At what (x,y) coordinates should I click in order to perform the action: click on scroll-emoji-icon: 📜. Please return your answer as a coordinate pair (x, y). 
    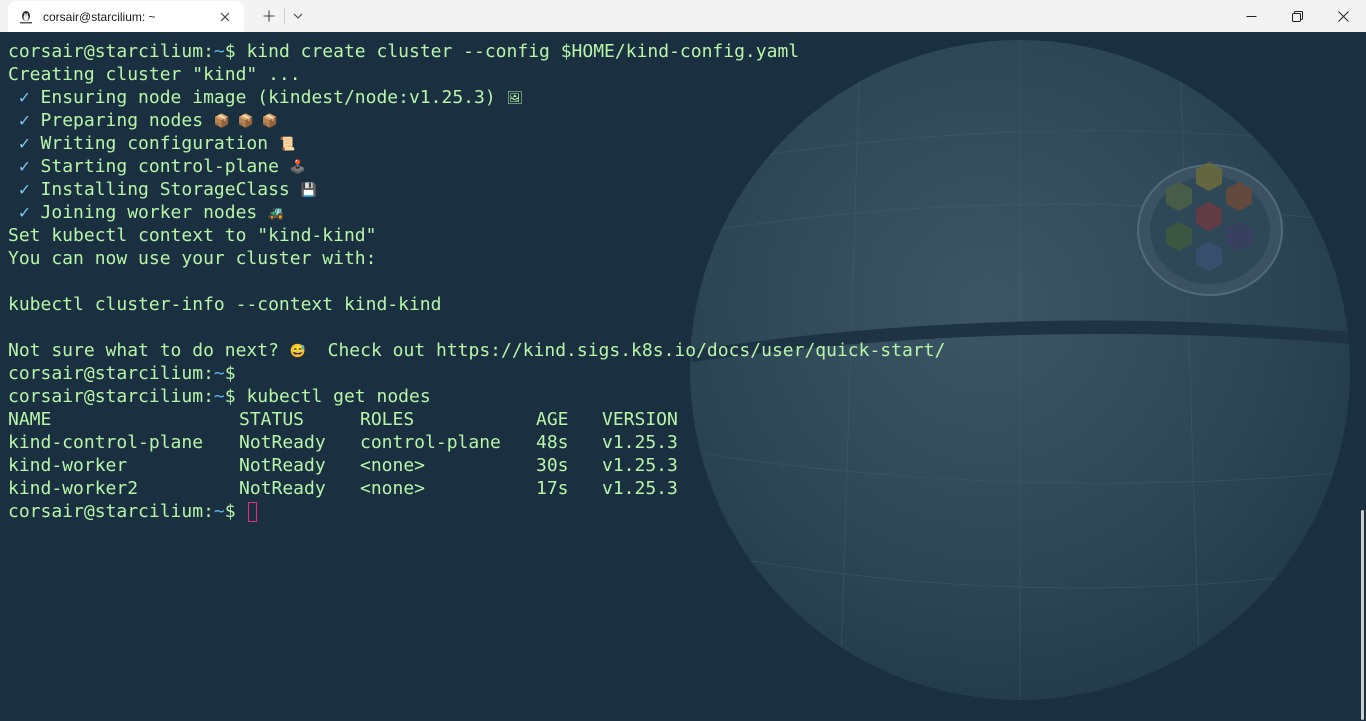
    Looking at the image, I should click on (287, 144).